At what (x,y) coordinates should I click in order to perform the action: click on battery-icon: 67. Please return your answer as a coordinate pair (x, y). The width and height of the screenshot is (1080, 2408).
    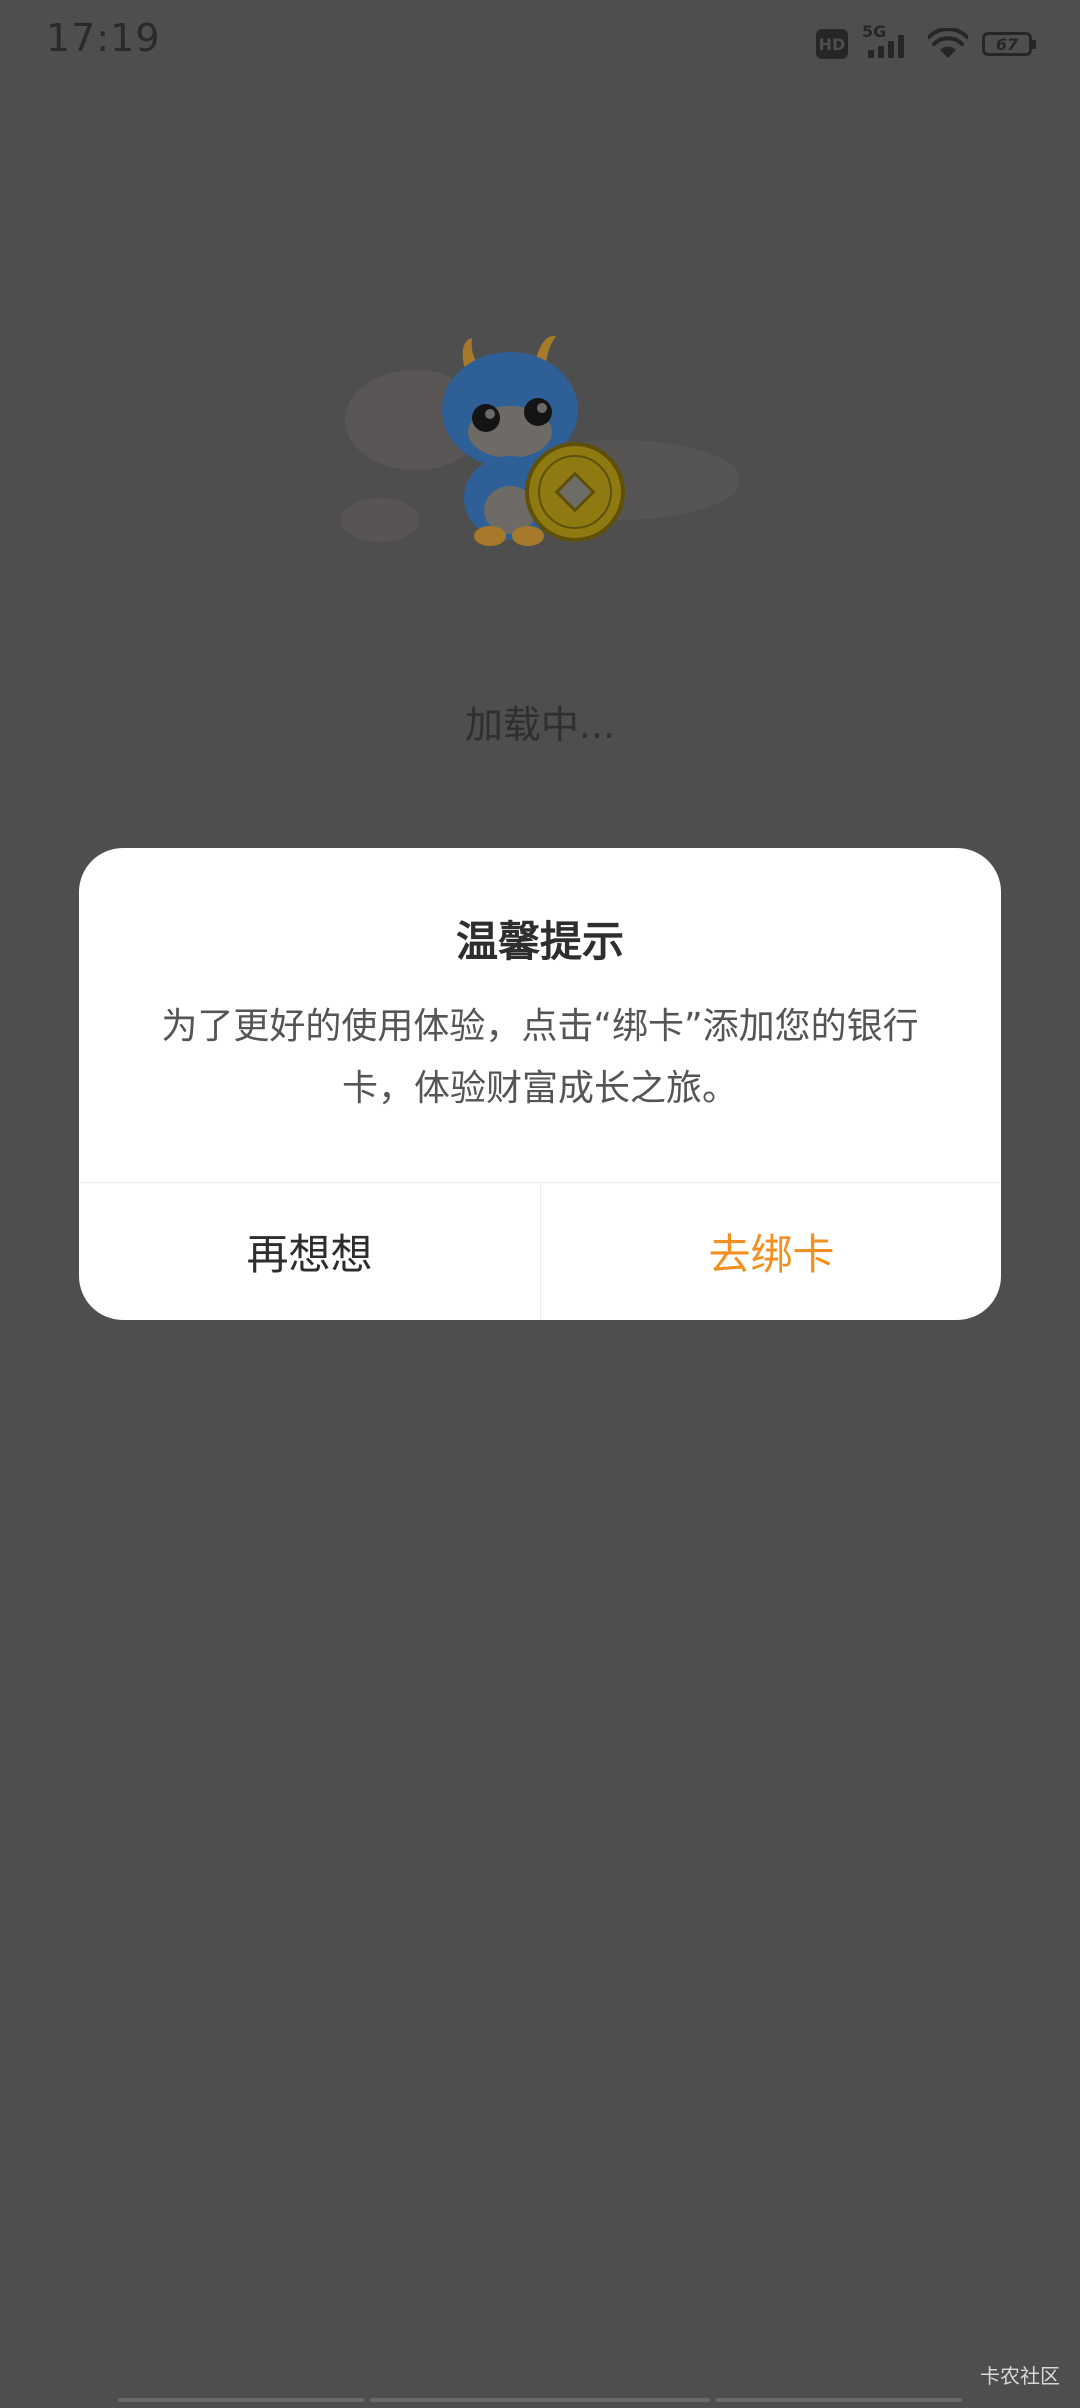
    Looking at the image, I should click on (1009, 44).